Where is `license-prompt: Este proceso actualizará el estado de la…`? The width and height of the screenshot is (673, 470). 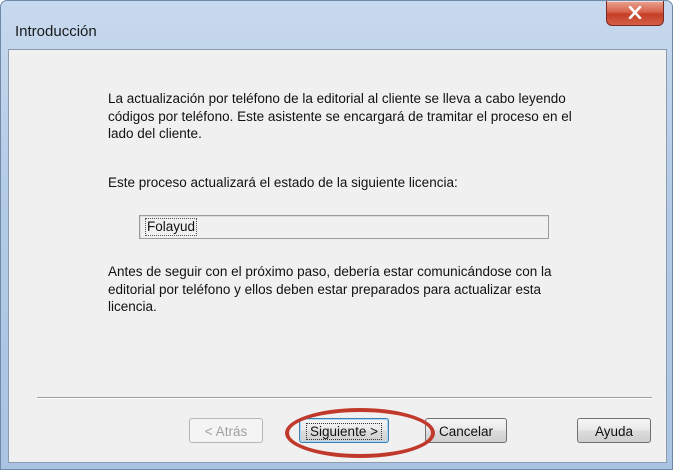
license-prompt: Este proceso actualizará el estado de la… is located at coordinates (283, 182).